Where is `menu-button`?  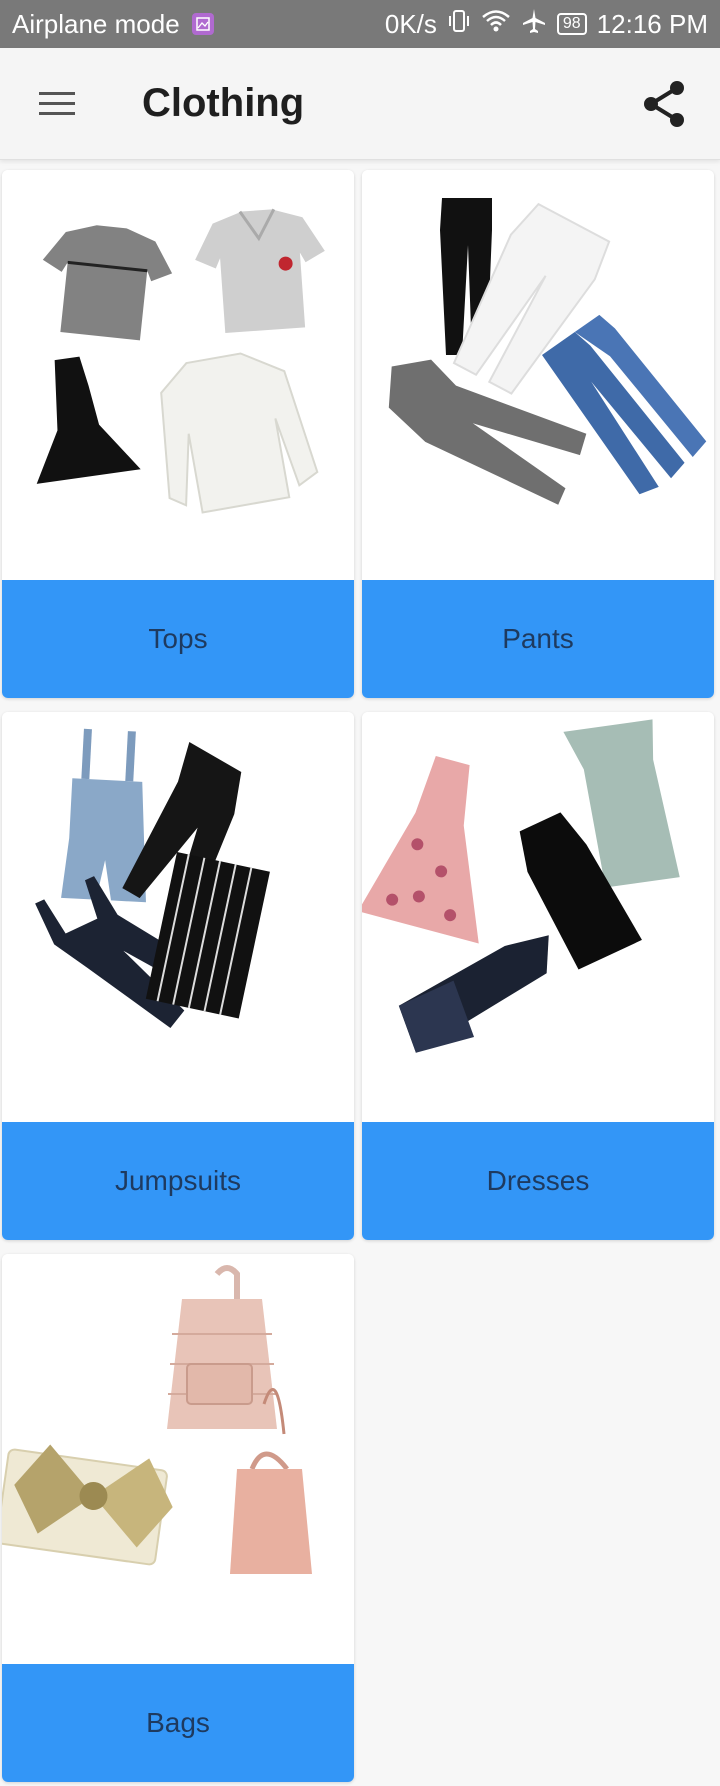
menu-button is located at coordinates (57, 104).